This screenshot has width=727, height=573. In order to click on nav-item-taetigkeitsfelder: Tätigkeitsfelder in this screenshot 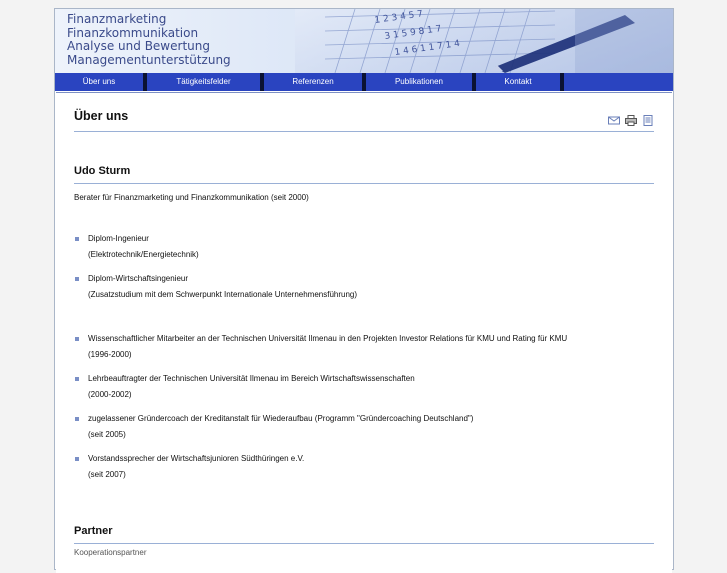, I will do `click(203, 82)`.